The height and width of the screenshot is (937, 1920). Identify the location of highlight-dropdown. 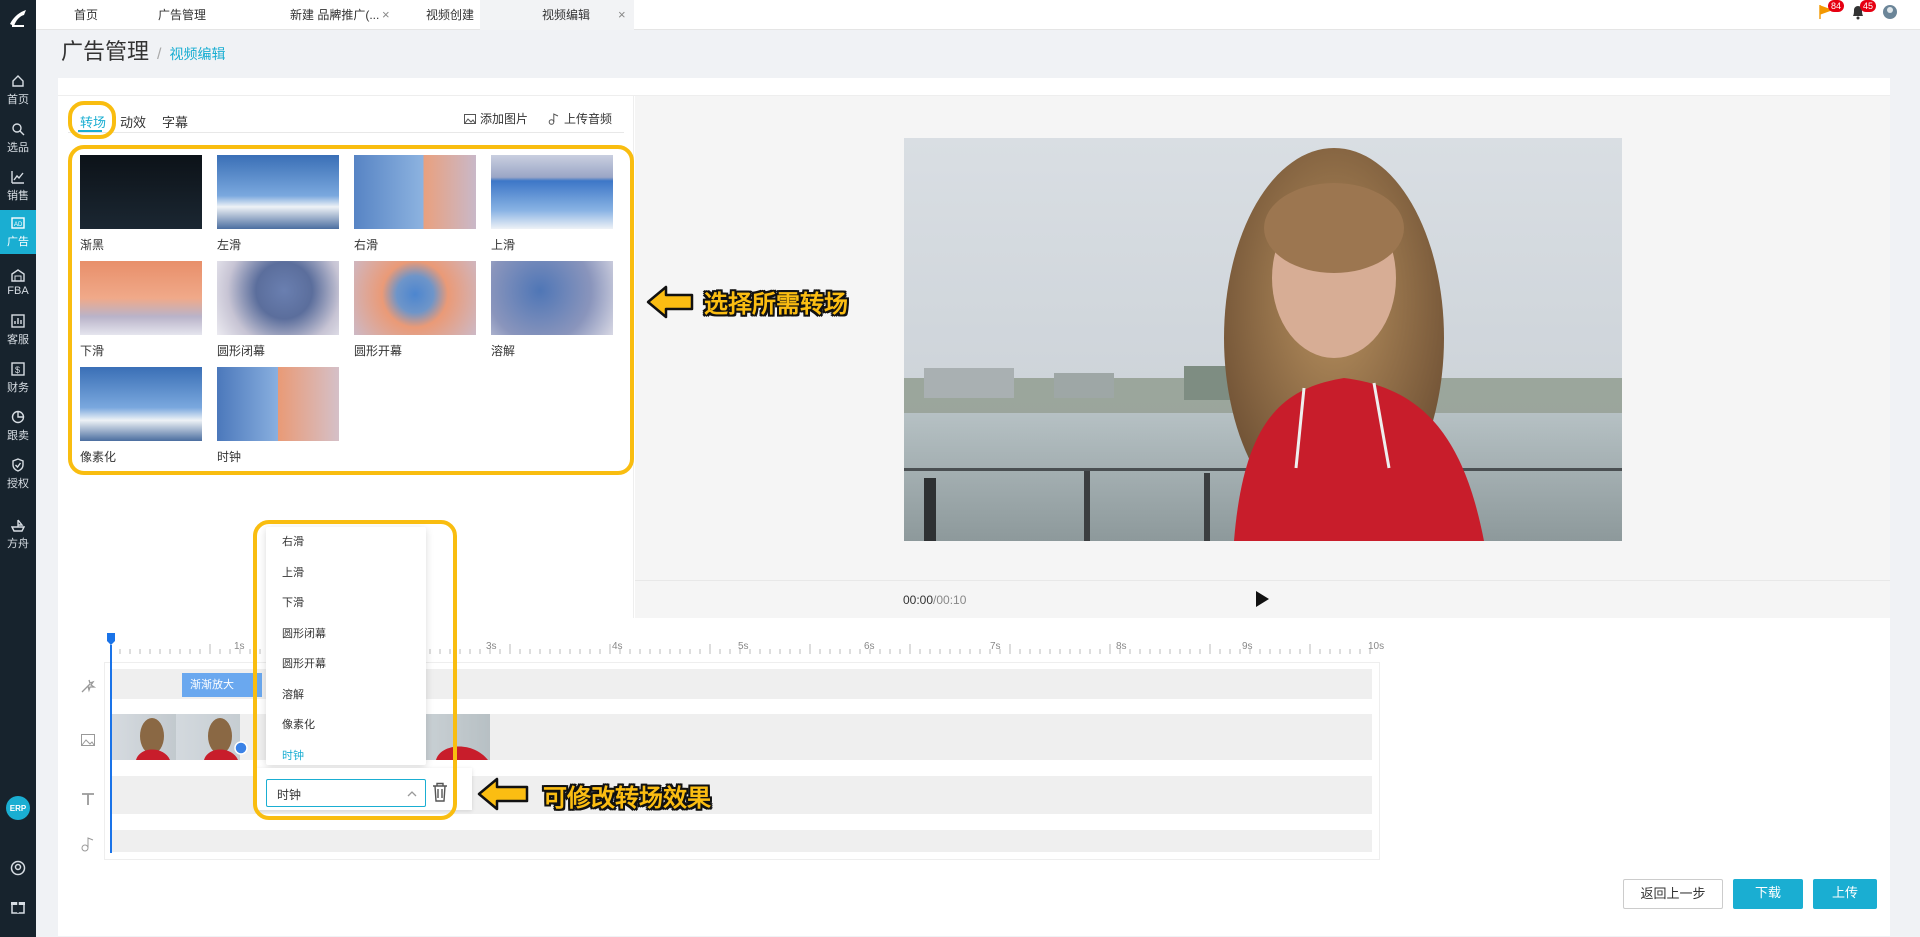
(355, 670).